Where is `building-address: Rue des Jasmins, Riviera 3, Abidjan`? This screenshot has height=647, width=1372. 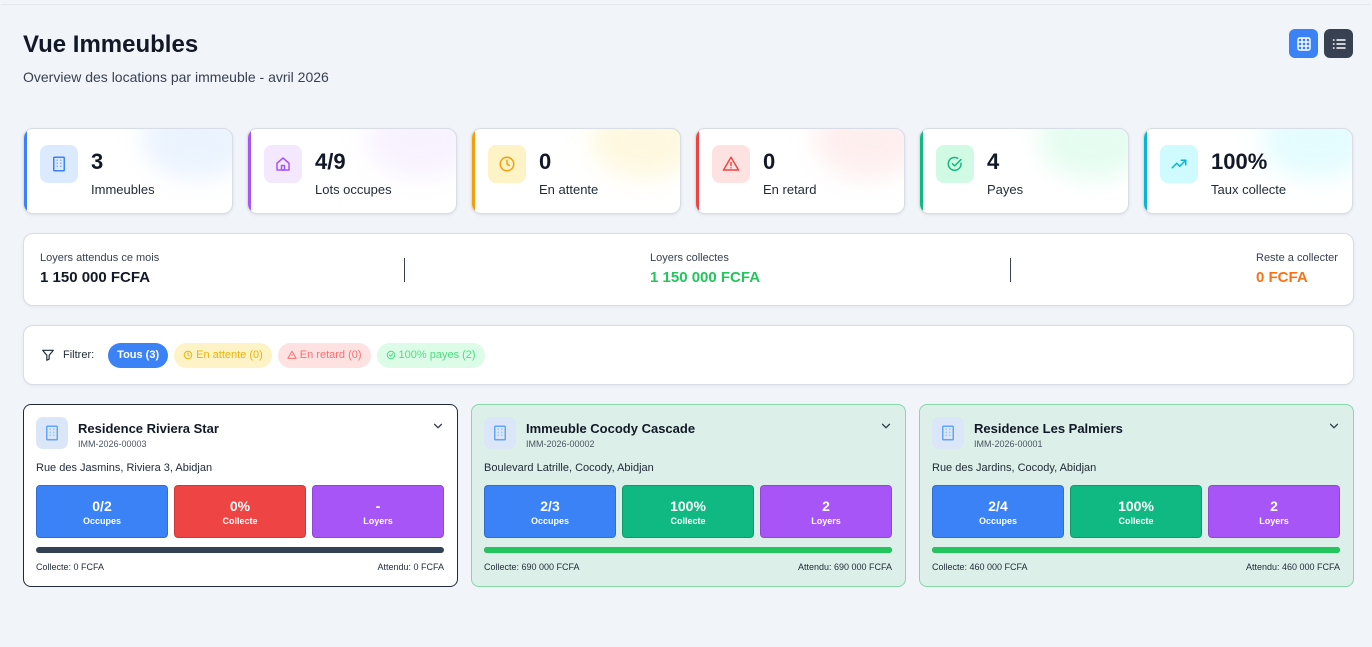
building-address: Rue des Jasmins, Riviera 3, Abidjan is located at coordinates (124, 468).